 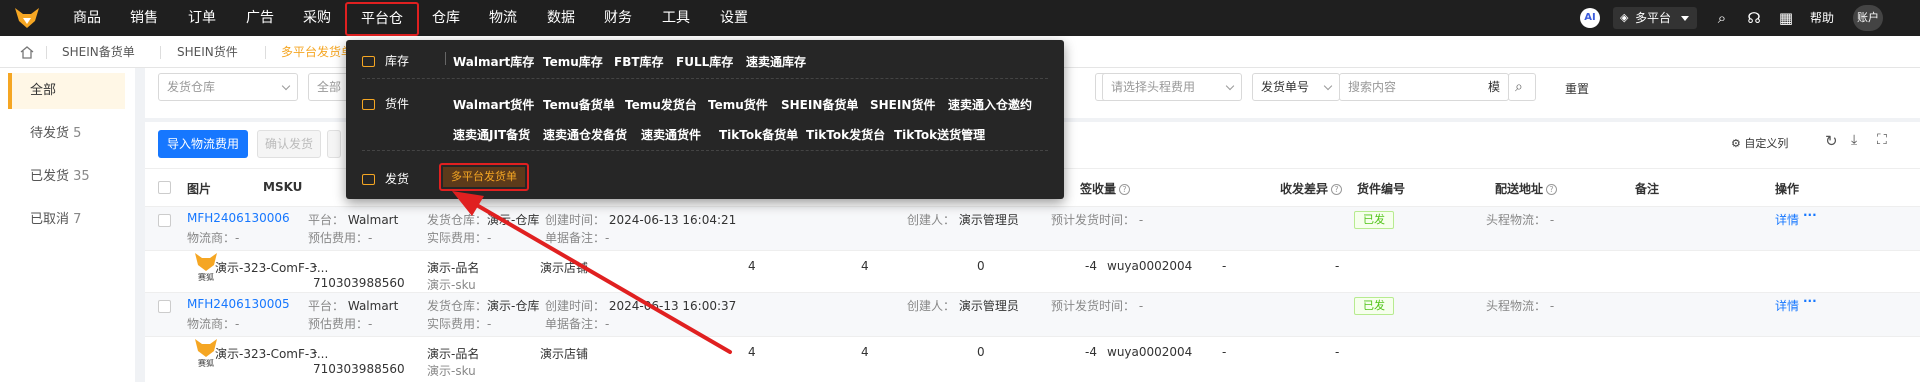 I want to click on search-input: 搜索内容 模, so click(x=1424, y=87).